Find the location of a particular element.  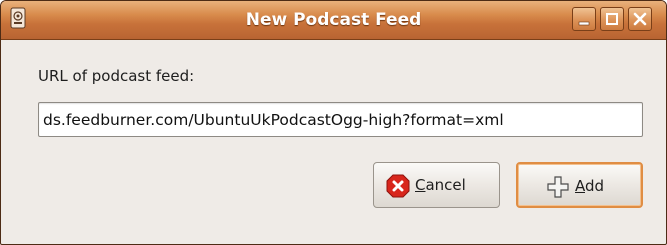

close-icon is located at coordinates (640, 19).